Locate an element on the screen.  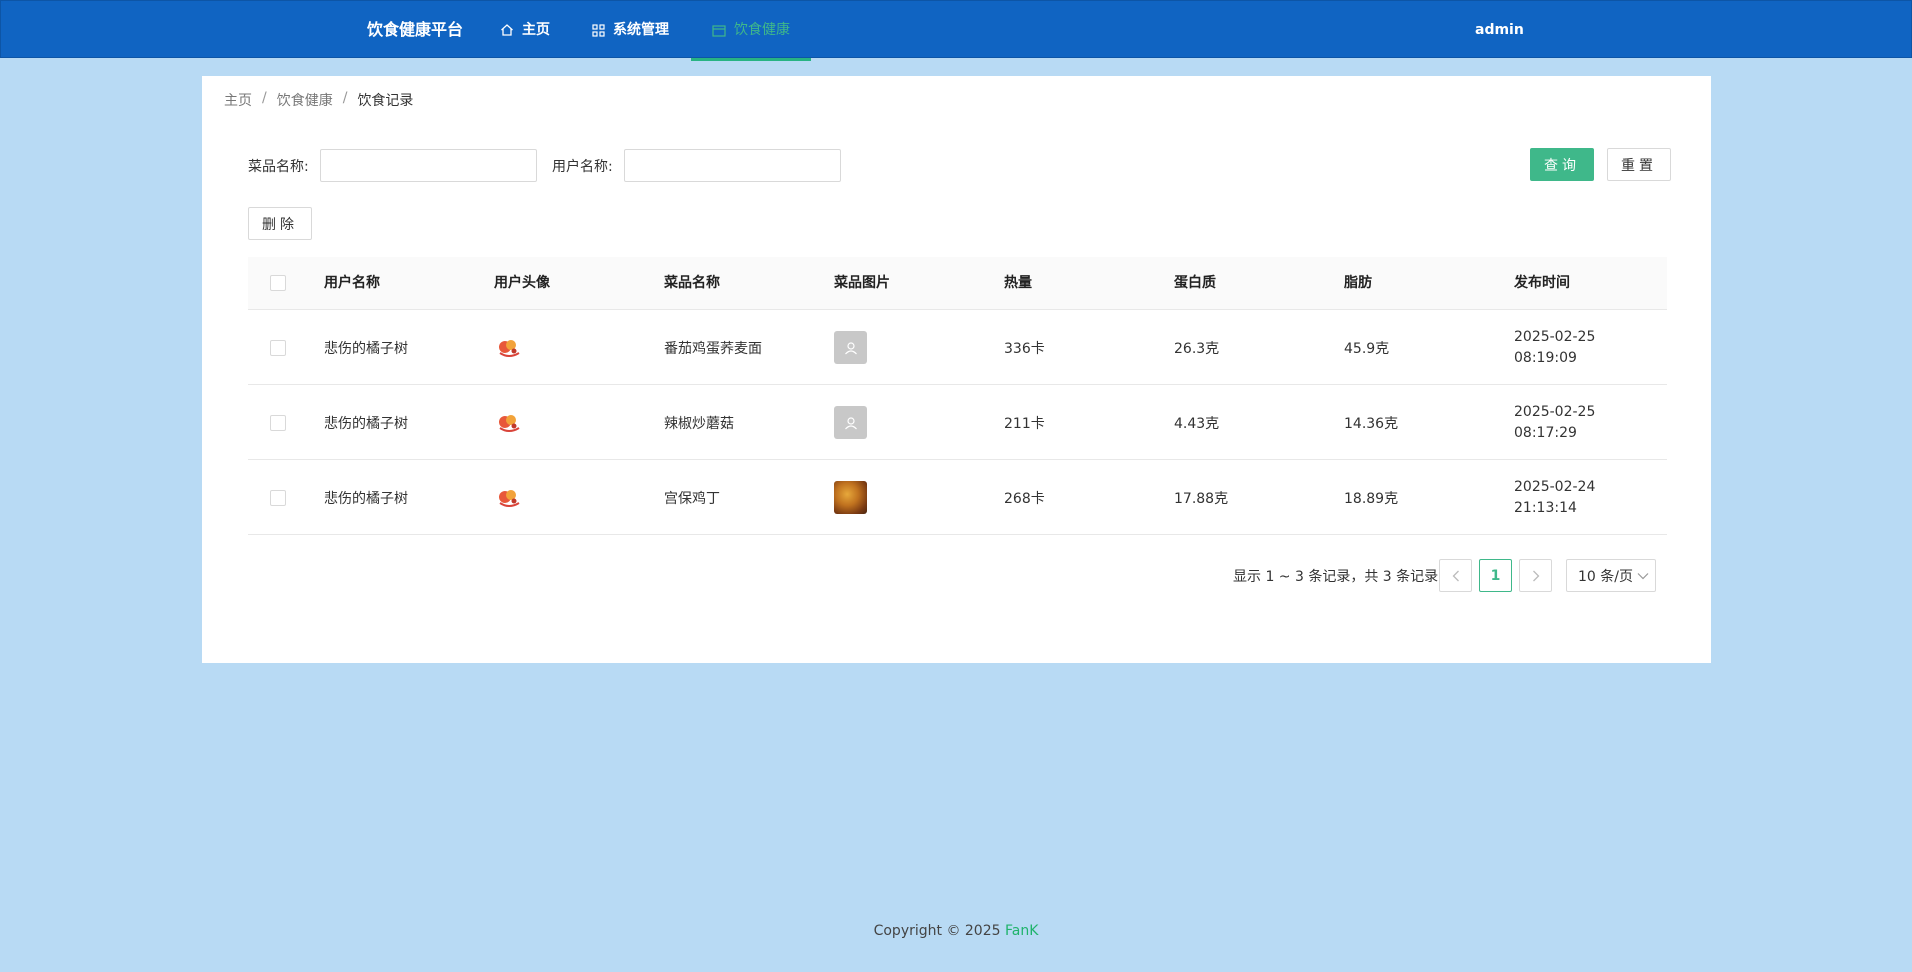
next-page-button is located at coordinates (1535, 575).